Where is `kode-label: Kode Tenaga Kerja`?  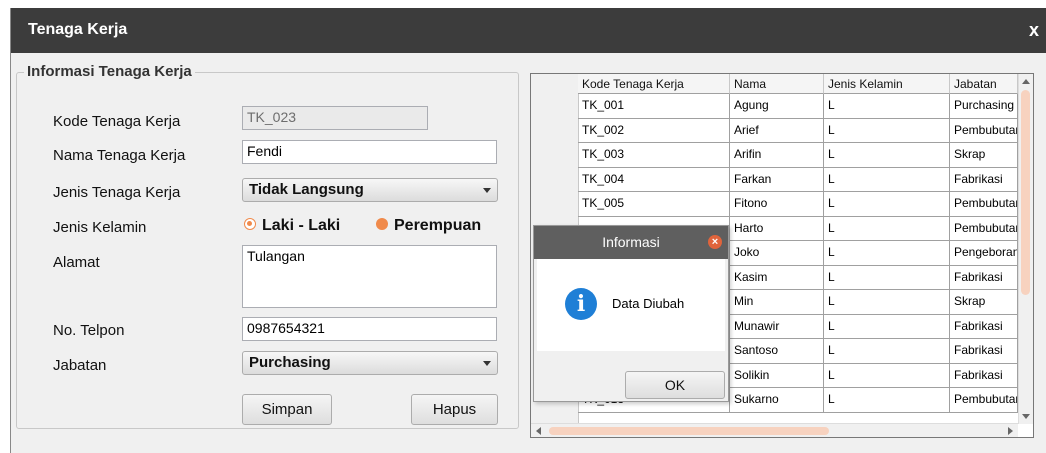 kode-label: Kode Tenaga Kerja is located at coordinates (117, 121).